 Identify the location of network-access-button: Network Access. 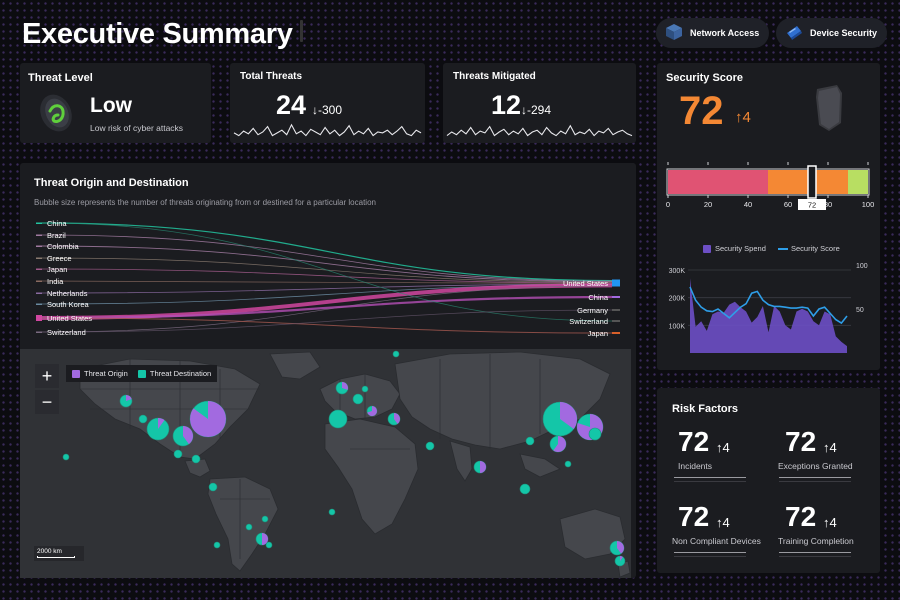
(713, 33).